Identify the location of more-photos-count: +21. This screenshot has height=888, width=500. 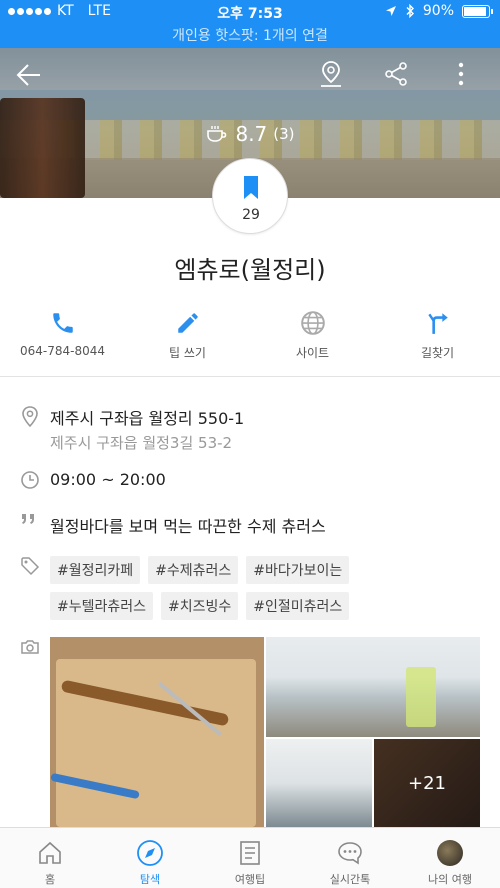
(427, 783).